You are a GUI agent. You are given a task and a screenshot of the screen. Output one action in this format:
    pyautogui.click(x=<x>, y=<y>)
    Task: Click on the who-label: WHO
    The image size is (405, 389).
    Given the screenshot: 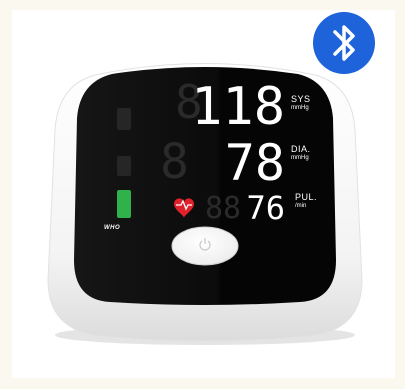 What is the action you would take?
    pyautogui.click(x=112, y=228)
    